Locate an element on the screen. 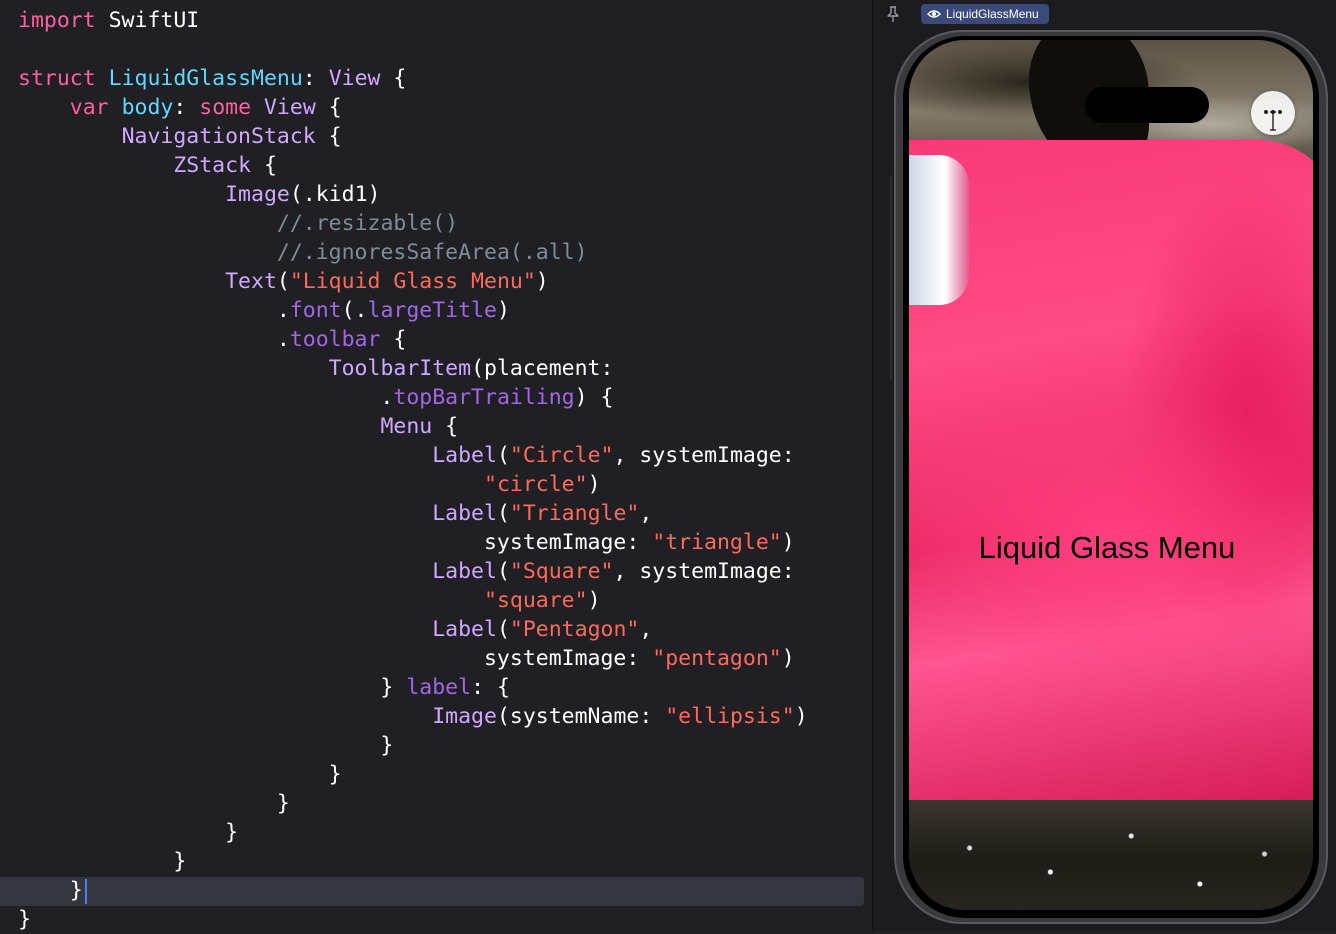  code-line: "circle") is located at coordinates (413, 484).